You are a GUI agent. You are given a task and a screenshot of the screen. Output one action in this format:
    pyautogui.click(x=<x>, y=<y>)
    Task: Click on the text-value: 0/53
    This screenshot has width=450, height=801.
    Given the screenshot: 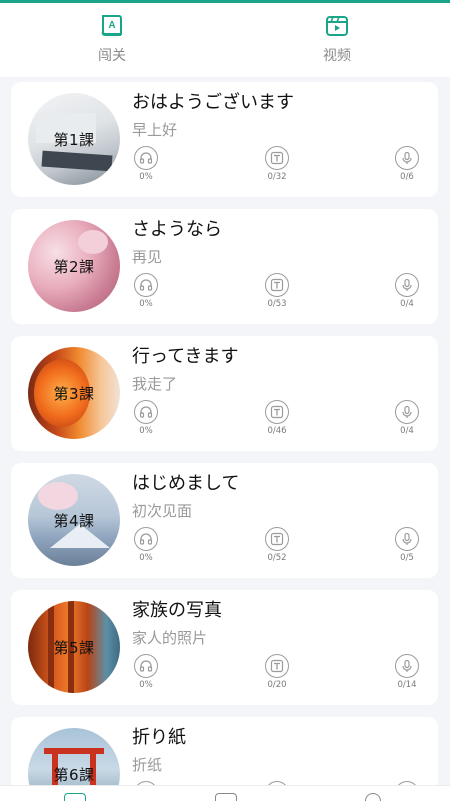 What is the action you would take?
    pyautogui.click(x=277, y=304)
    